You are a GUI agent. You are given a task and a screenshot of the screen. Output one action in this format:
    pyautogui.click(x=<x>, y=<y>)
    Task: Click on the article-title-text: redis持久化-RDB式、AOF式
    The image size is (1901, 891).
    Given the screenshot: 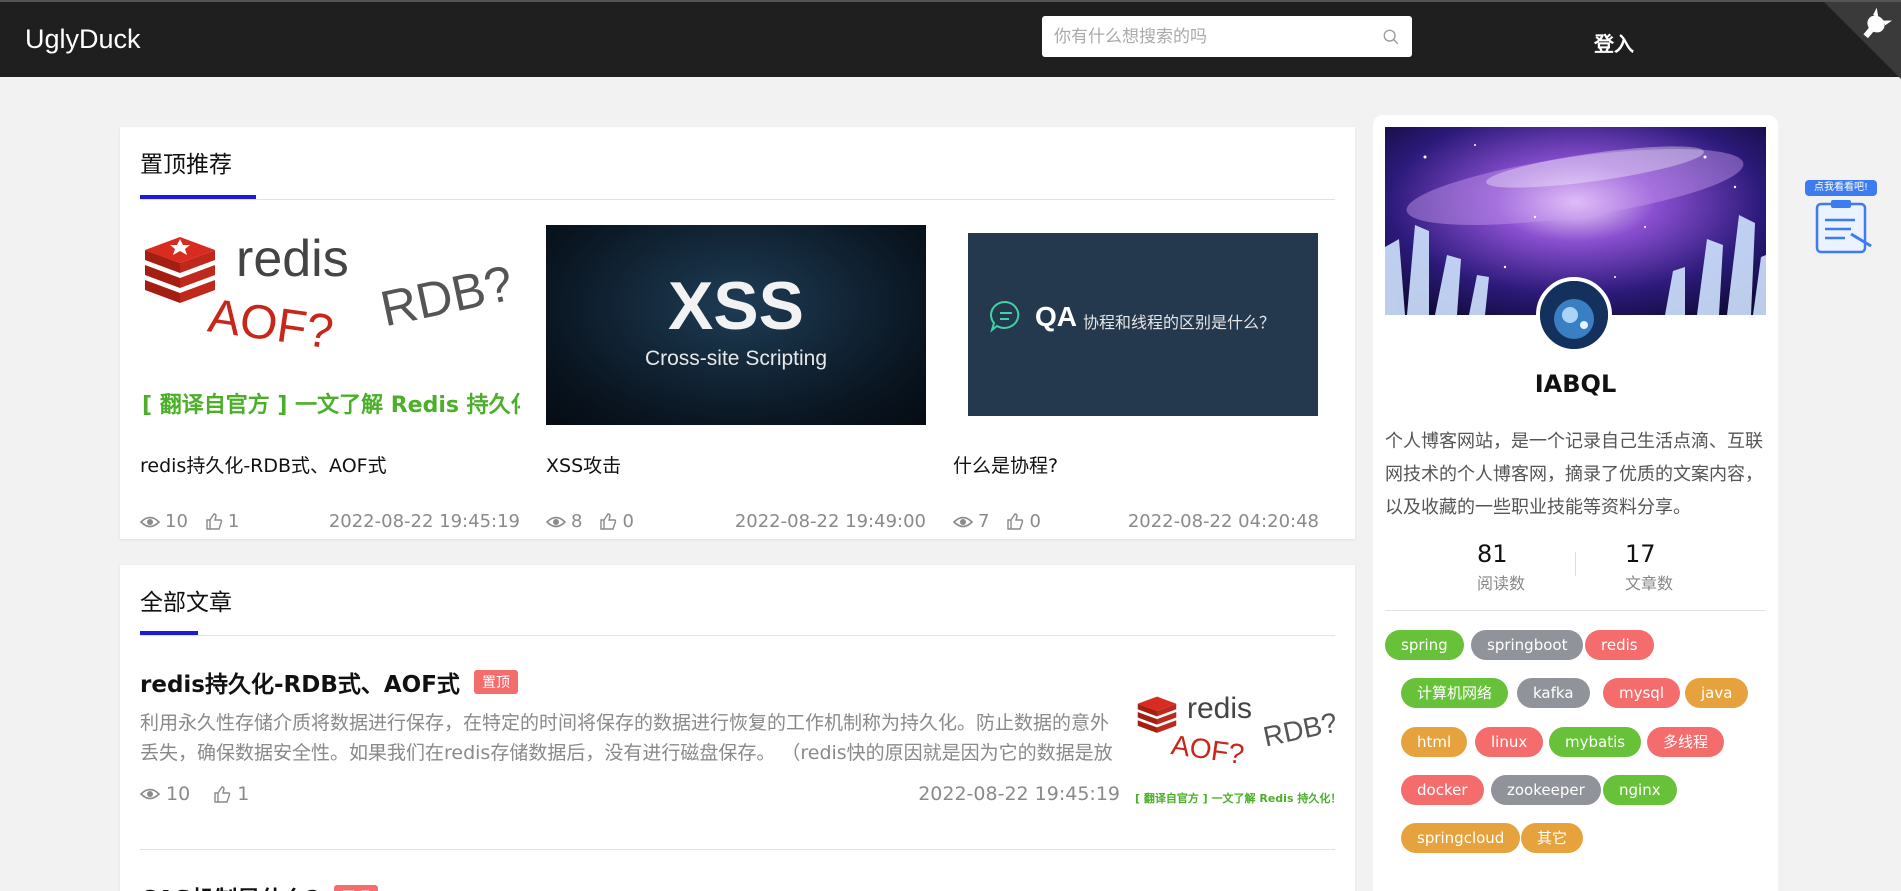 What is the action you would take?
    pyautogui.click(x=300, y=682)
    